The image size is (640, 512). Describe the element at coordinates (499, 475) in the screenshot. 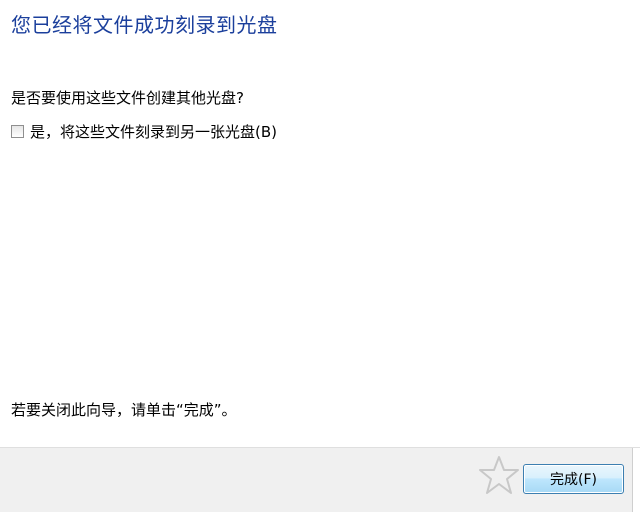

I see `star-icon` at that location.